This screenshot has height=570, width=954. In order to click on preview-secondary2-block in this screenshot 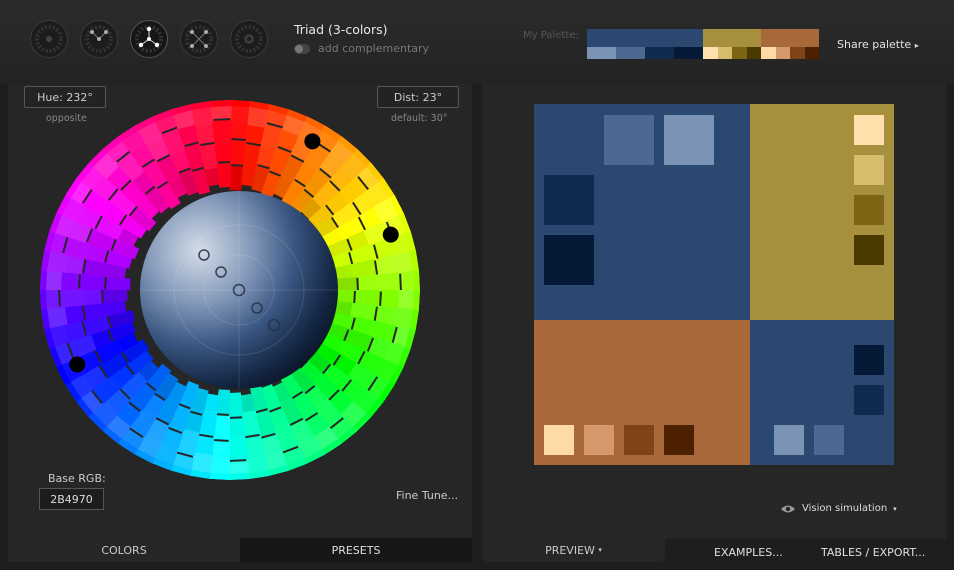, I will do `click(642, 392)`.